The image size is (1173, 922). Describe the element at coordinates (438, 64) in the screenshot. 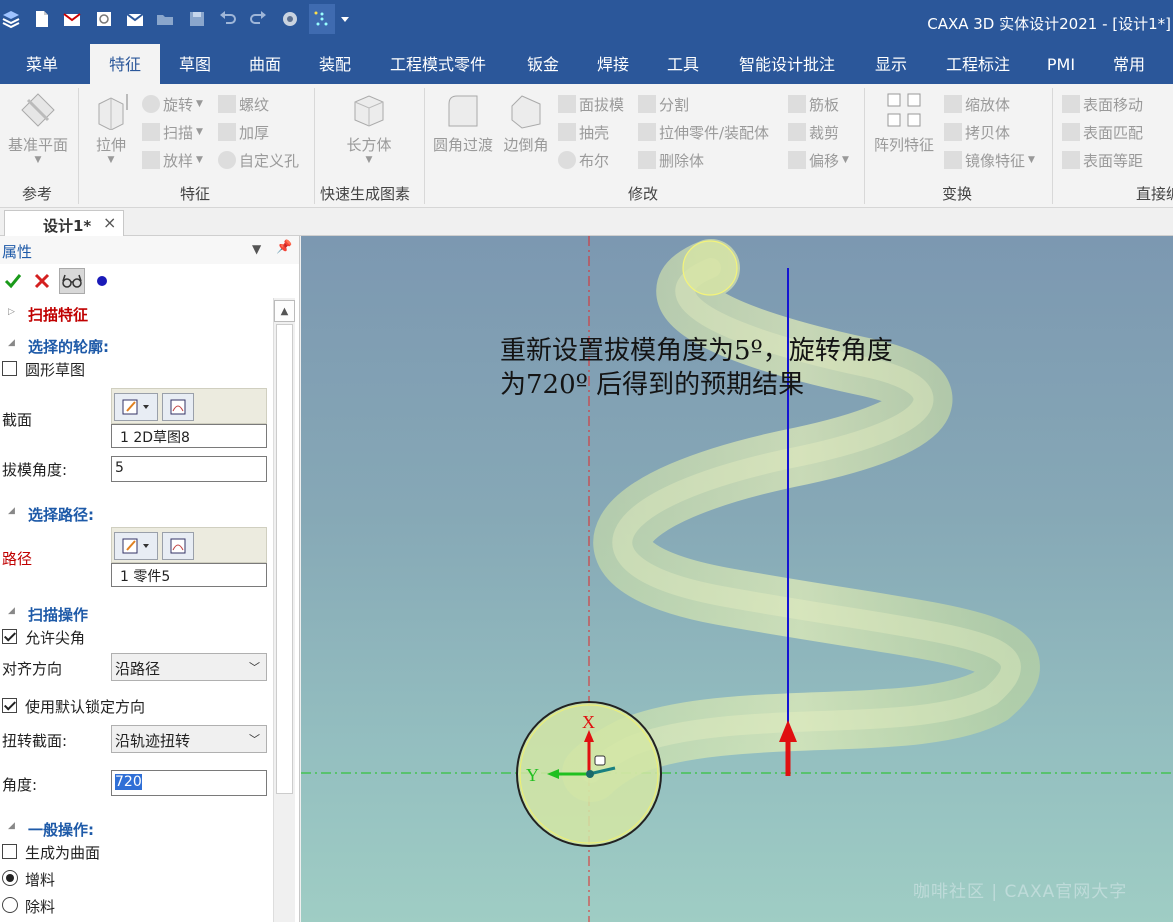

I see `tab-engineering-part: 工程模式零件` at that location.